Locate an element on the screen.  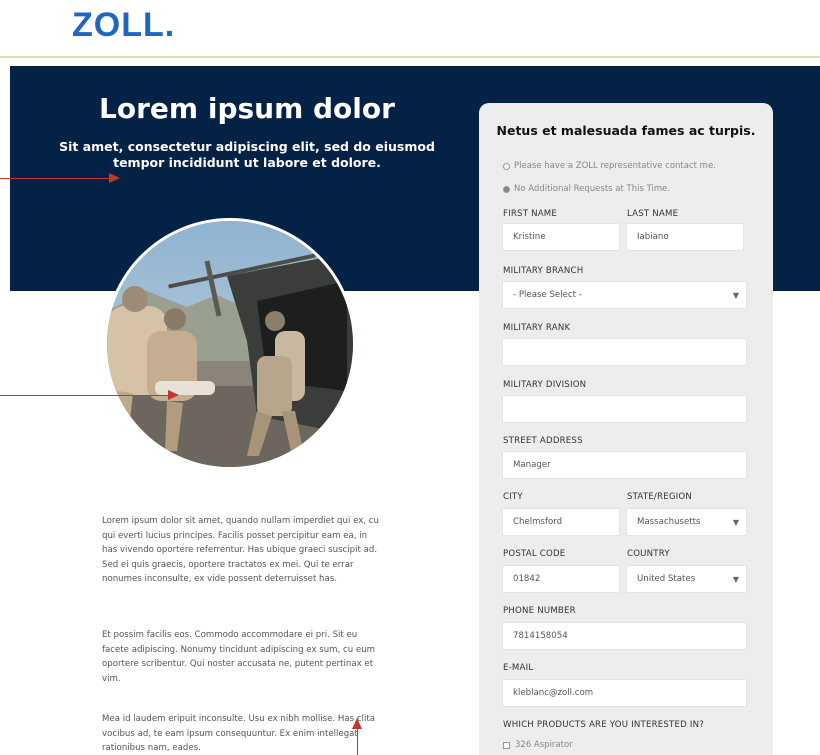
city-field: Chelmsford is located at coordinates (561, 522).